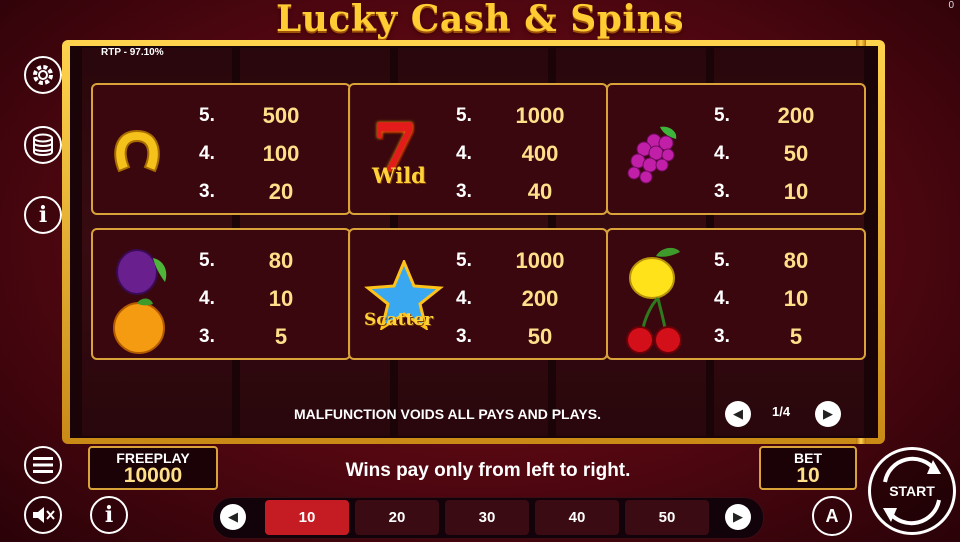 This screenshot has height=542, width=960. Describe the element at coordinates (736, 149) in the screenshot. I see `paytable-card-grapes: 5. 200 4. 50 3. 10` at that location.